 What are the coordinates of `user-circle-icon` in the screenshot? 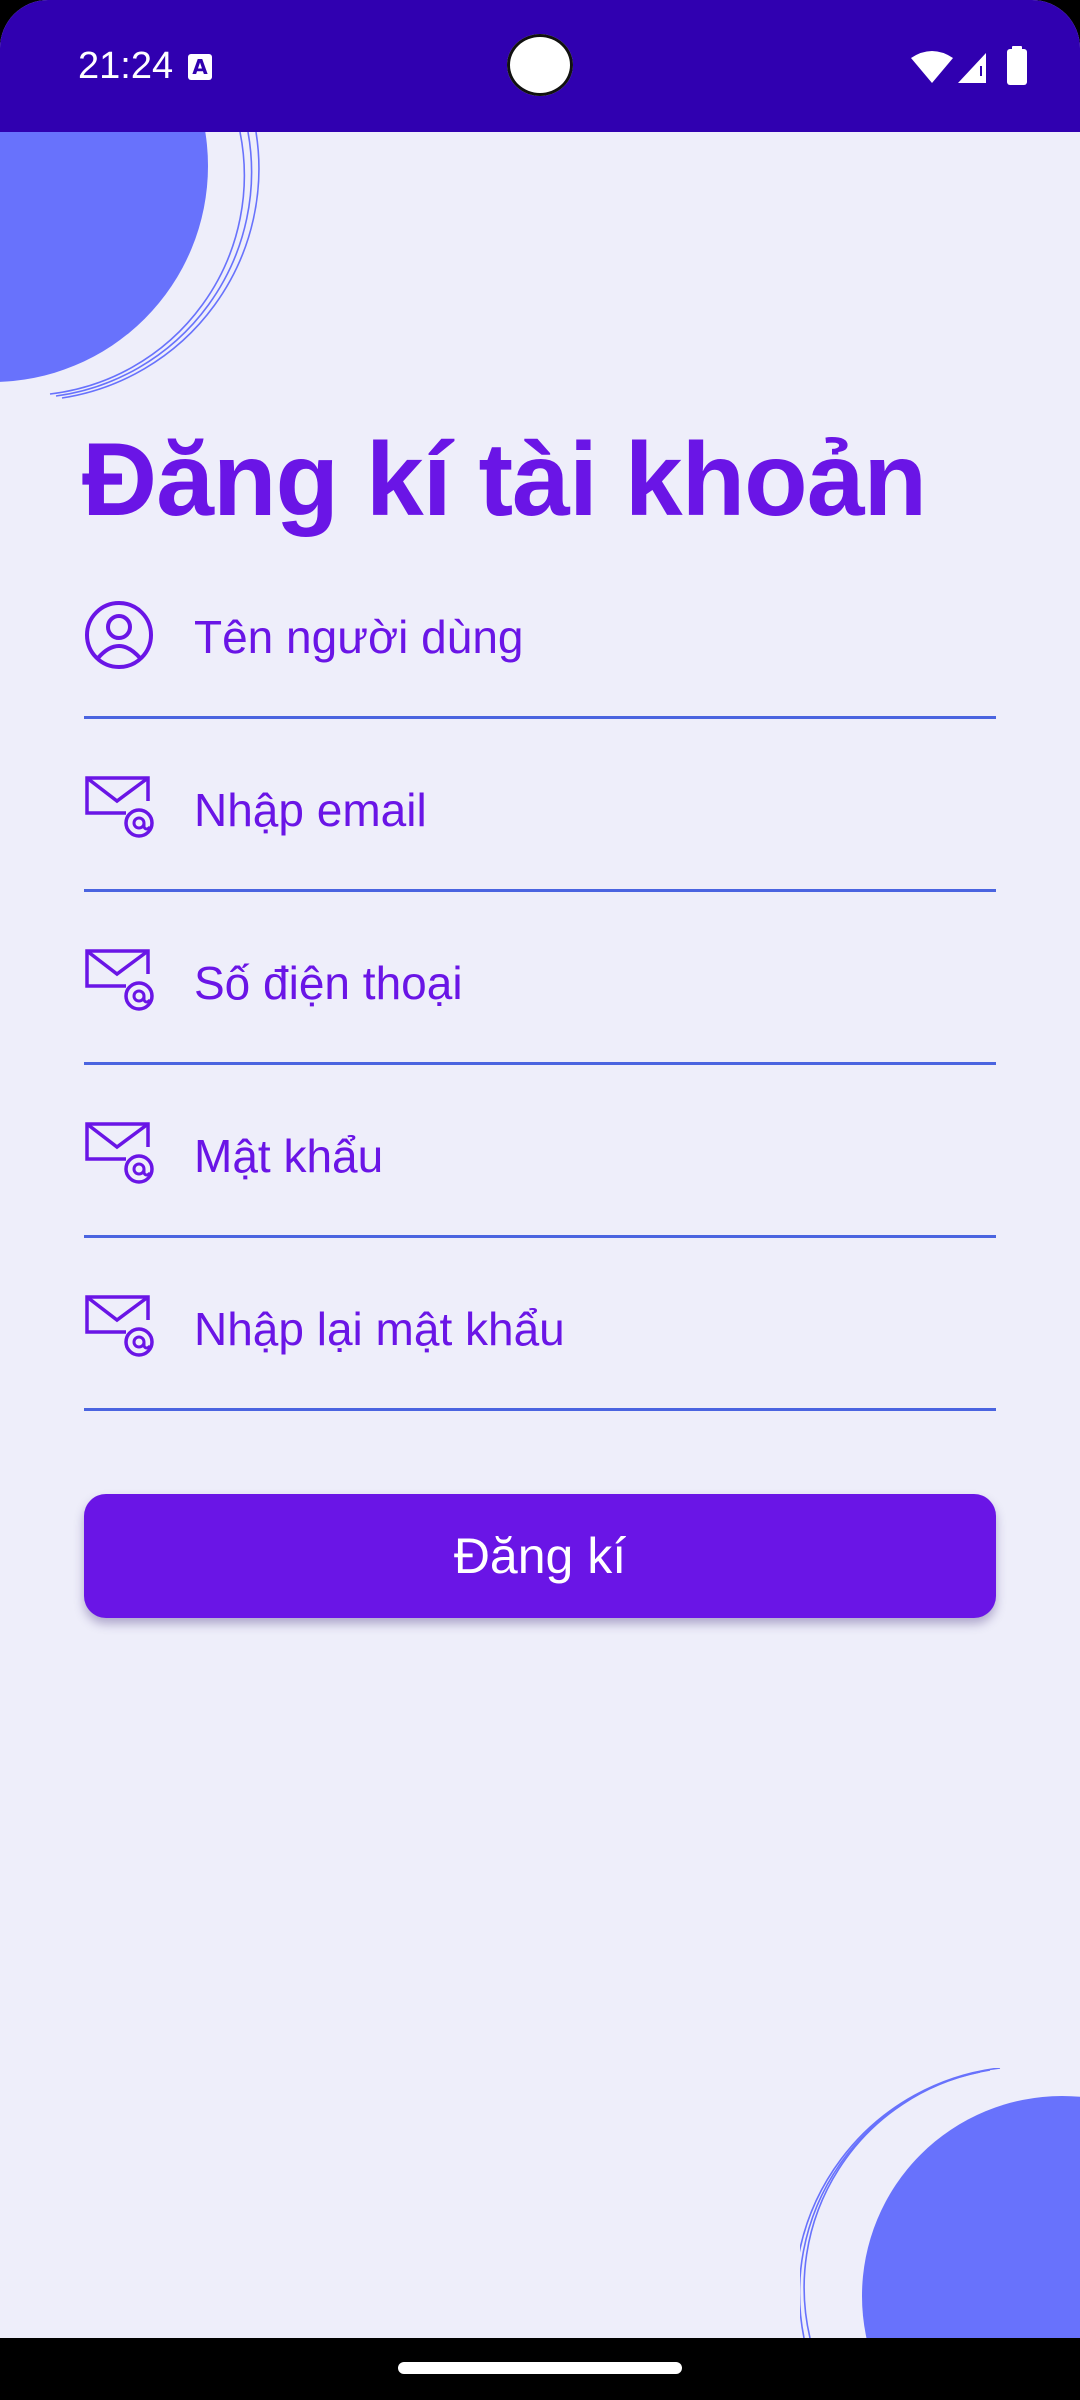 It's located at (119, 635).